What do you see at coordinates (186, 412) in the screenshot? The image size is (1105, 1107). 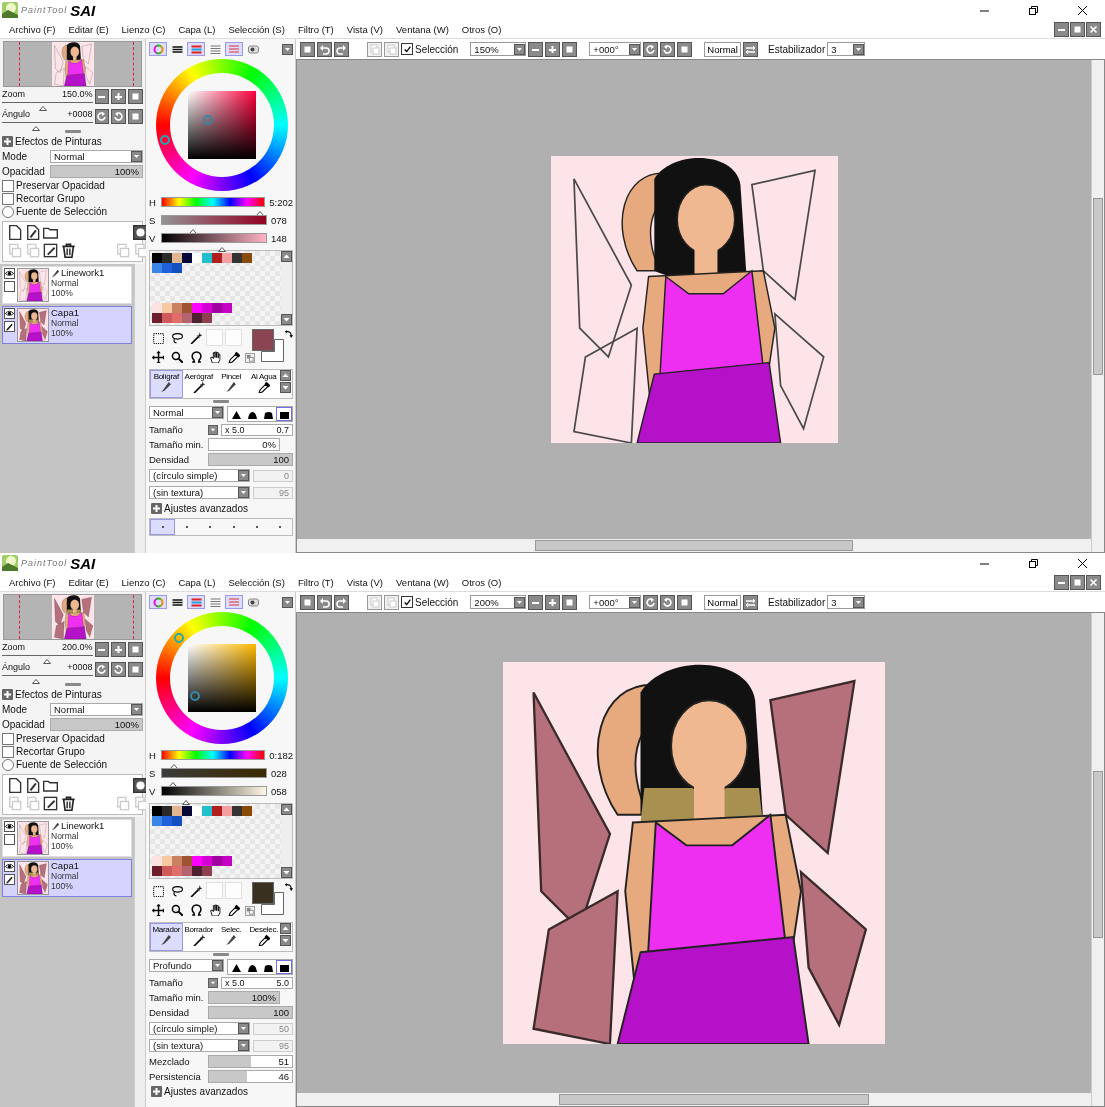 I see `blend-dropdown: Normal` at bounding box center [186, 412].